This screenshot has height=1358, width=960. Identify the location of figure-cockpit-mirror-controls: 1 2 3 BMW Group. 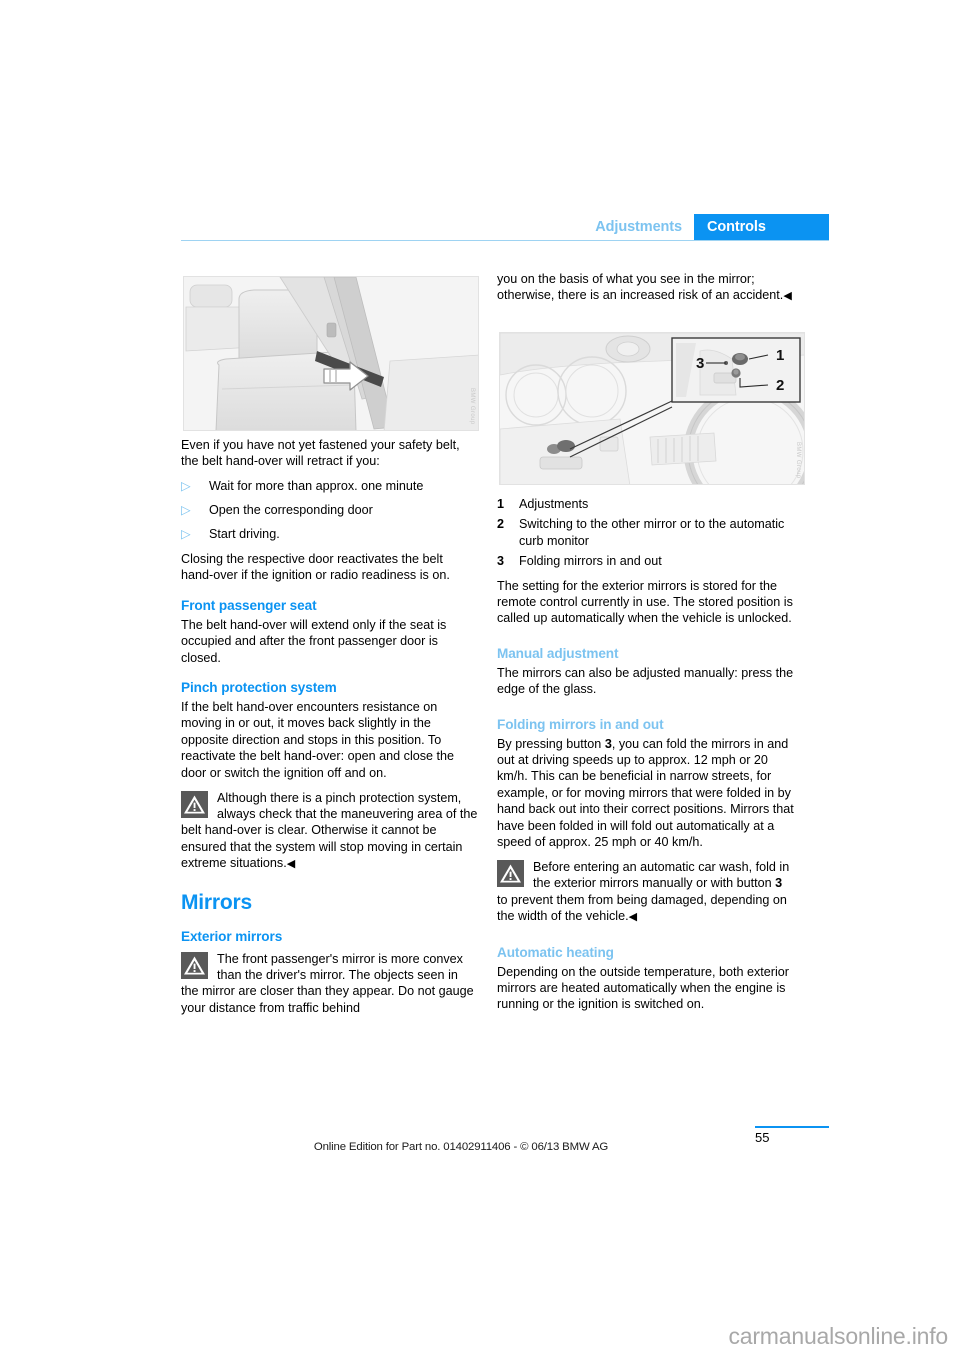
(652, 408).